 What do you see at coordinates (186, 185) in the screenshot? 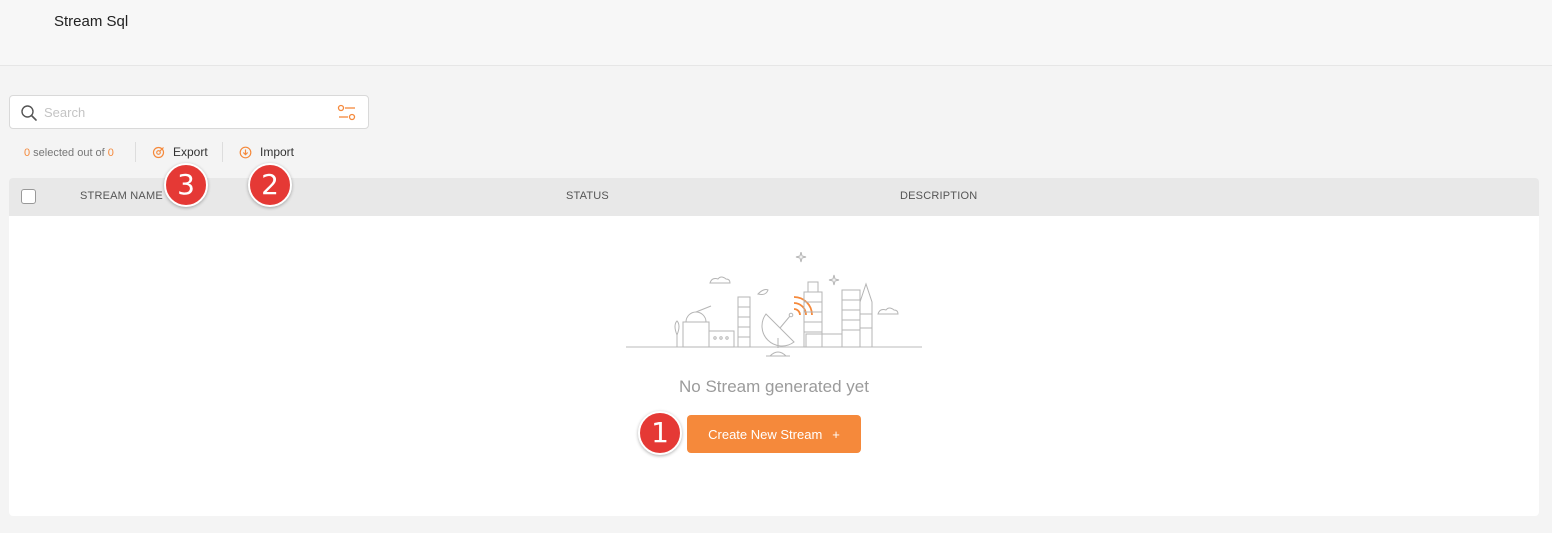
I see `annotation-badge-3: 3` at bounding box center [186, 185].